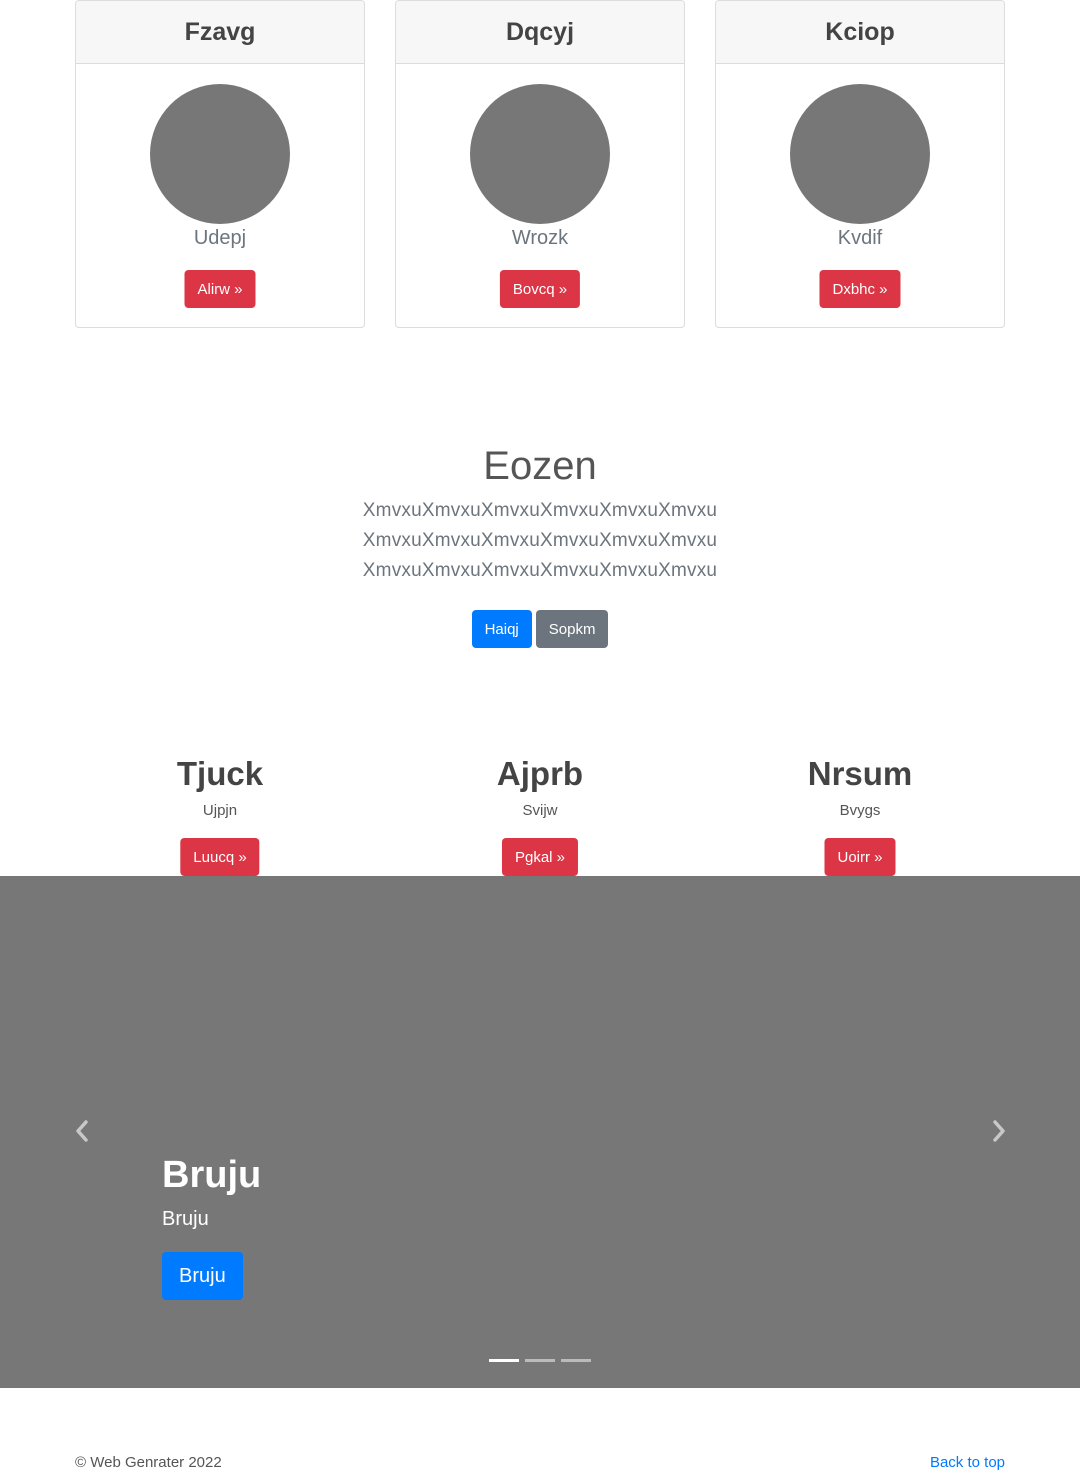  Describe the element at coordinates (860, 773) in the screenshot. I see `column-title: Nrsum` at that location.